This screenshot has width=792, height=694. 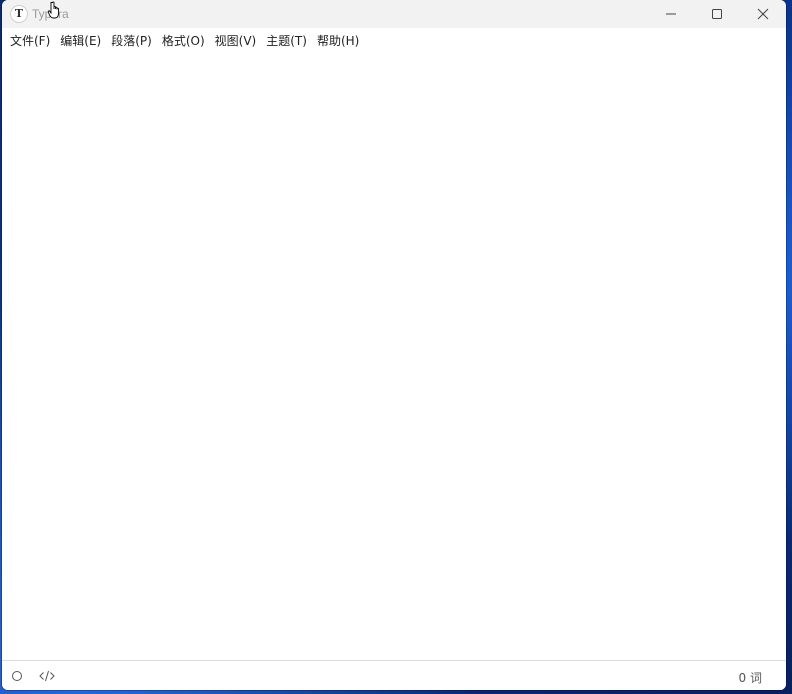 I want to click on outline-toggle-button, so click(x=17, y=676).